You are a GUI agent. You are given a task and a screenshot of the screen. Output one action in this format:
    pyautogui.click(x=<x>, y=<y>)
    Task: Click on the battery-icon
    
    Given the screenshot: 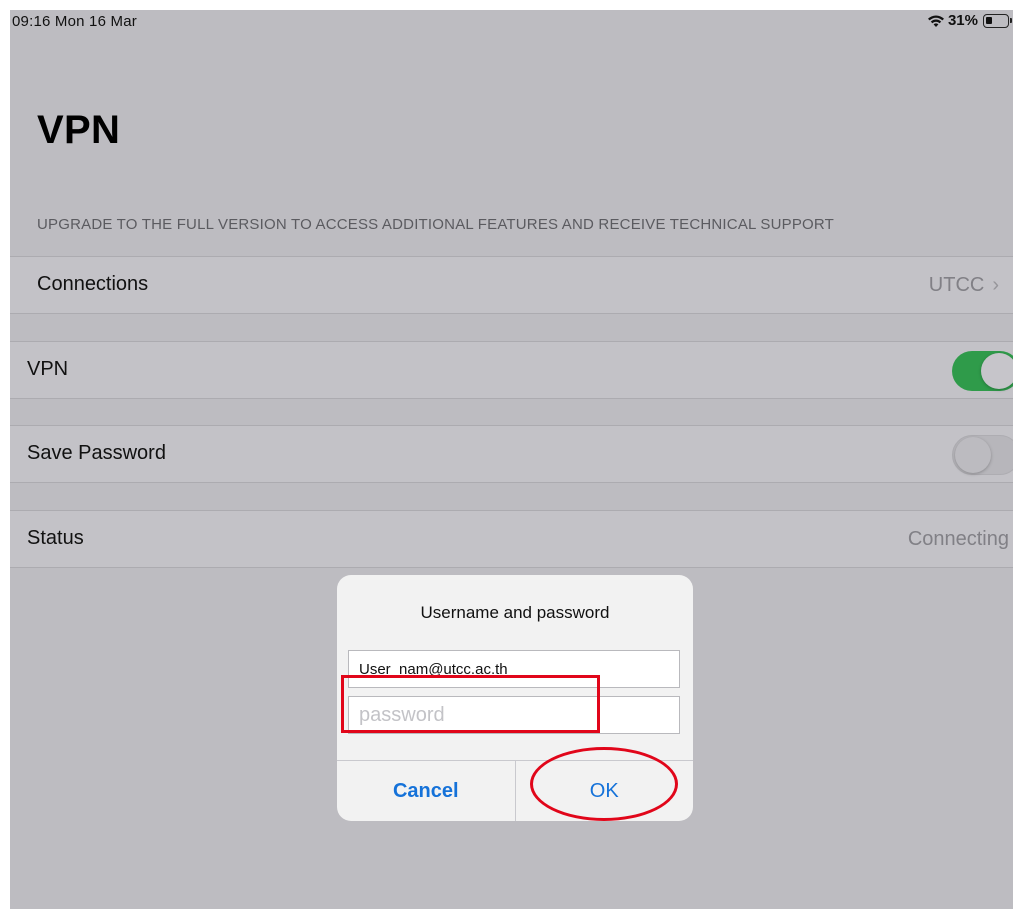 What is the action you would take?
    pyautogui.click(x=997, y=20)
    